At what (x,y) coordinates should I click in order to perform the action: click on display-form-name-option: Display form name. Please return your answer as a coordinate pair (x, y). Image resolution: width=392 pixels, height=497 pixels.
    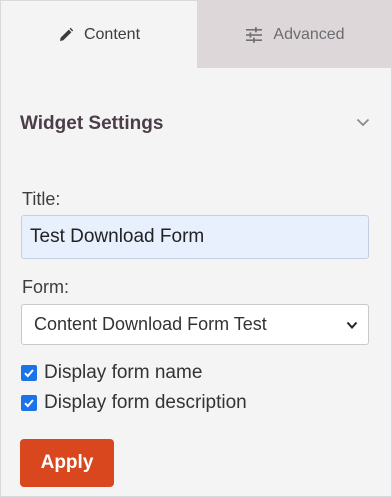
    Looking at the image, I should click on (111, 373).